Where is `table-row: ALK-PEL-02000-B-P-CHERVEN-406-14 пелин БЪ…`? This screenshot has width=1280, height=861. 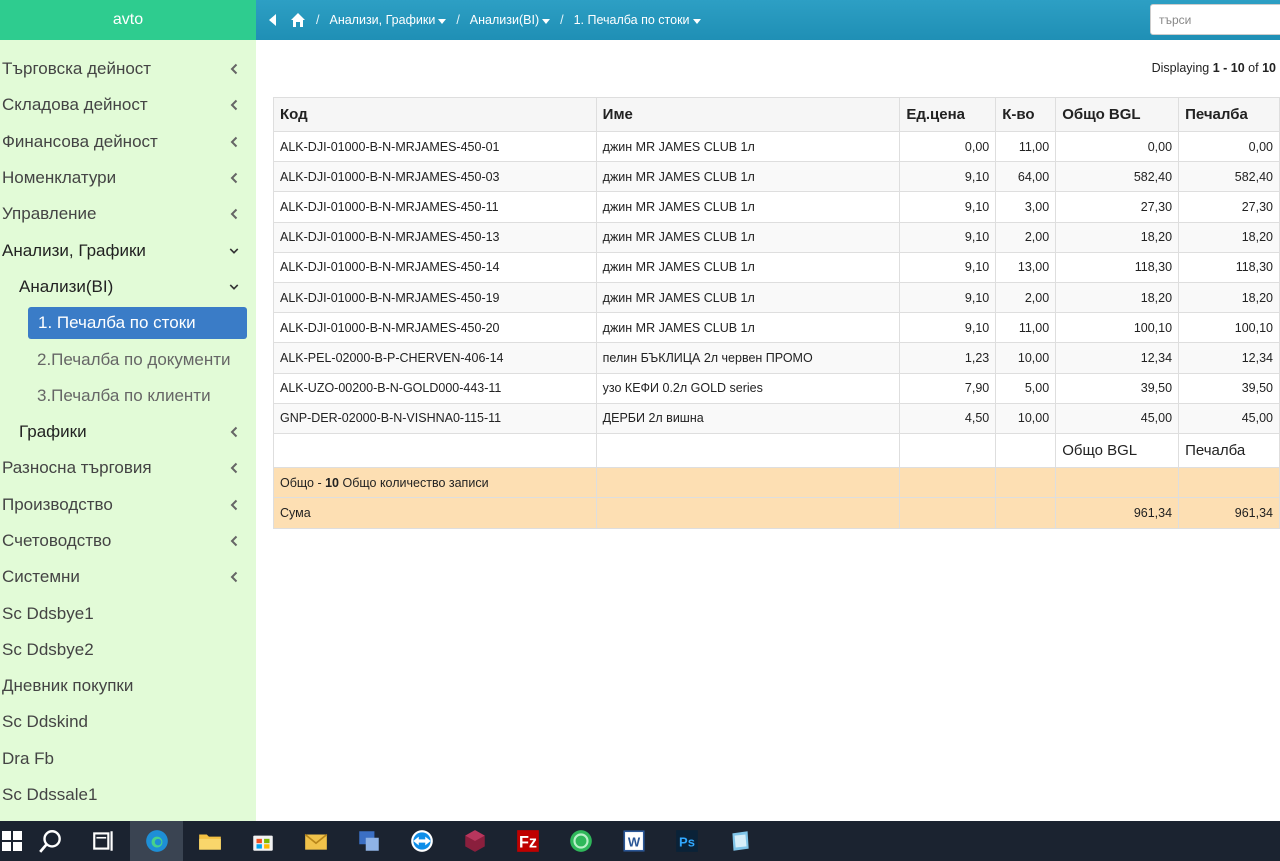 table-row: ALK-PEL-02000-B-P-CHERVEN-406-14 пелин БЪ… is located at coordinates (776, 358).